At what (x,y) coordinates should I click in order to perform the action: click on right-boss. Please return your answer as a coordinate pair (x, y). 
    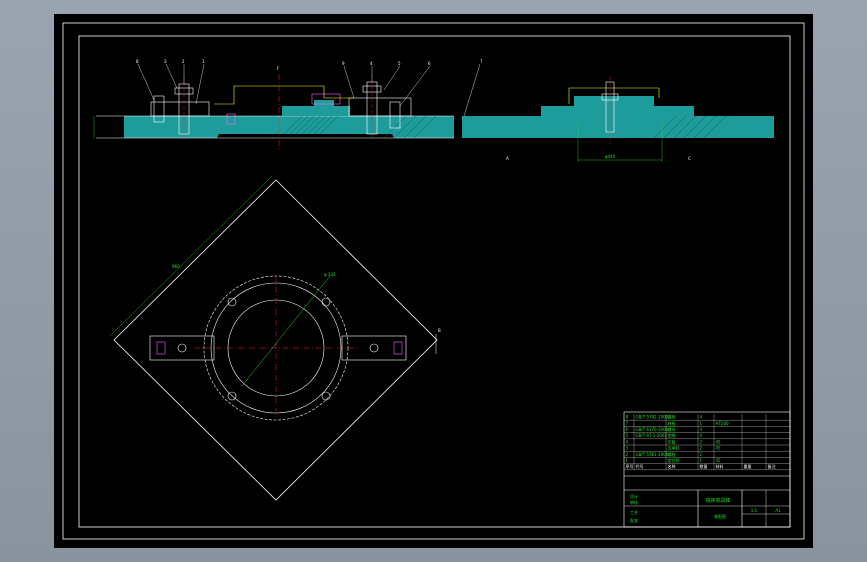
    Looking at the image, I should click on (617, 106).